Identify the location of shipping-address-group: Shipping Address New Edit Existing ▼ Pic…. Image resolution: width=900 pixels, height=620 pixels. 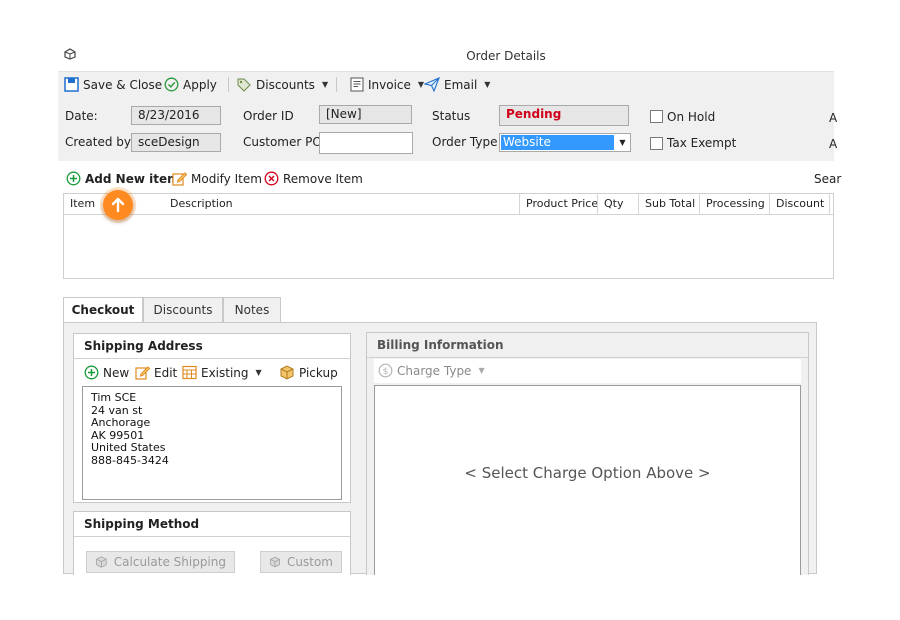
(212, 418).